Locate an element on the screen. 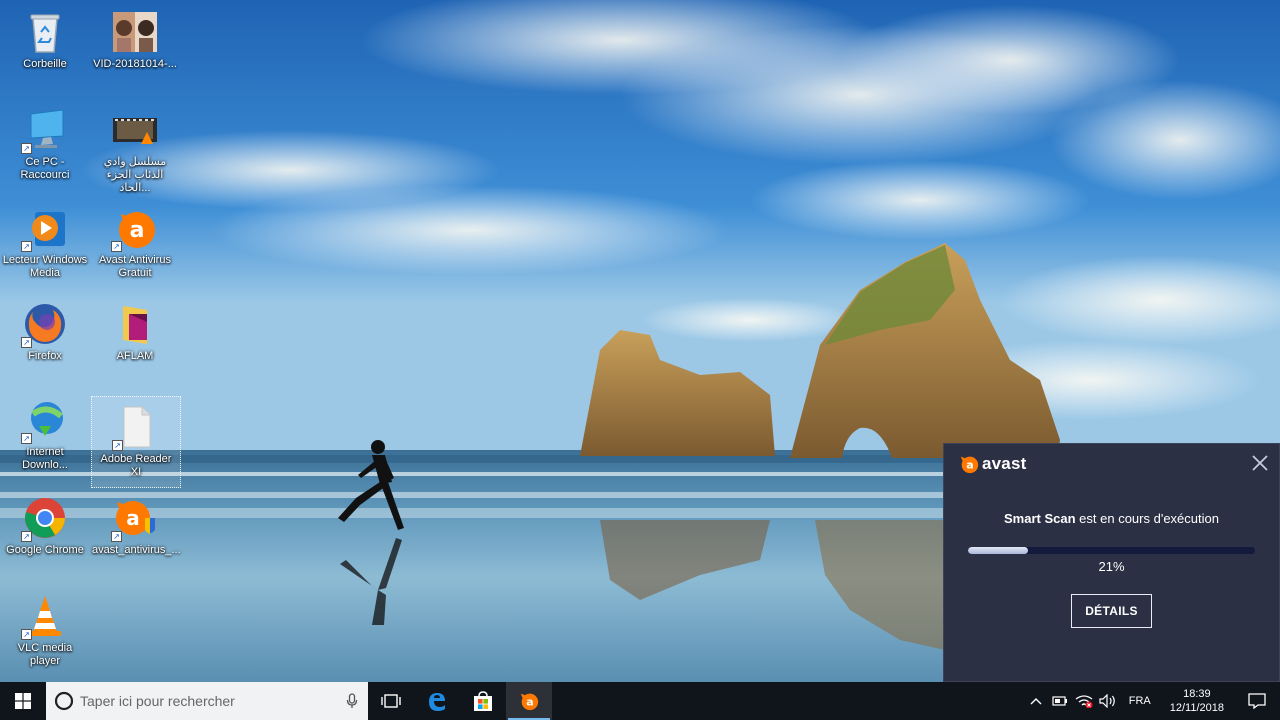  clock: 18:39 12/11/2018 is located at coordinates (1197, 701).